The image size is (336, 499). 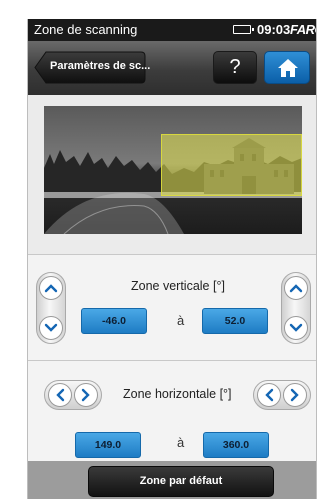 I want to click on status-time: 09:03, so click(x=274, y=29).